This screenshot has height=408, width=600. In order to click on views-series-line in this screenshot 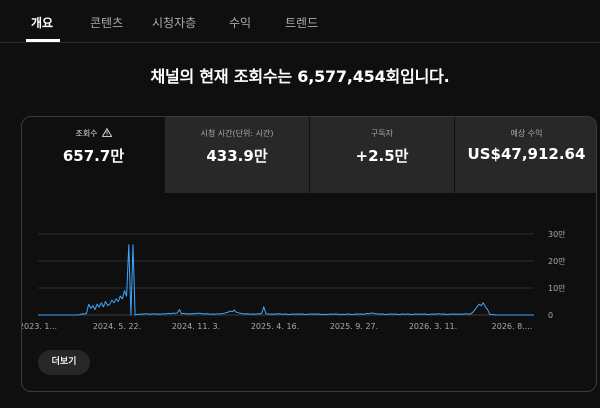, I will do `click(286, 280)`.